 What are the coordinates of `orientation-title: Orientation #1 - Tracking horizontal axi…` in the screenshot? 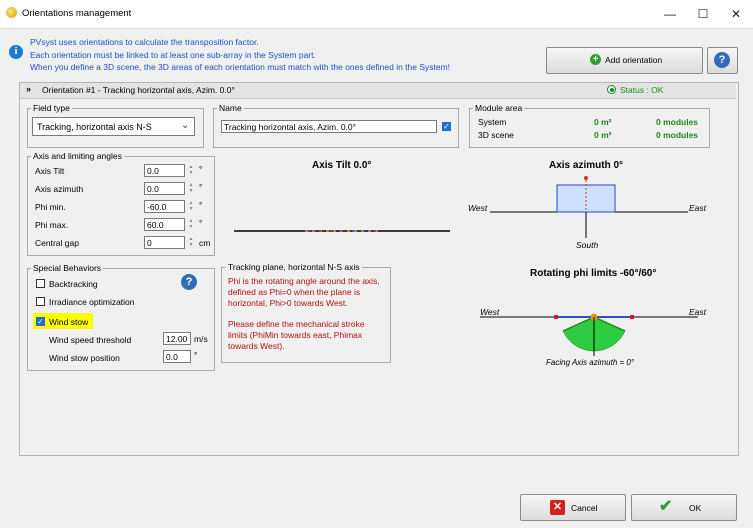 It's located at (138, 90).